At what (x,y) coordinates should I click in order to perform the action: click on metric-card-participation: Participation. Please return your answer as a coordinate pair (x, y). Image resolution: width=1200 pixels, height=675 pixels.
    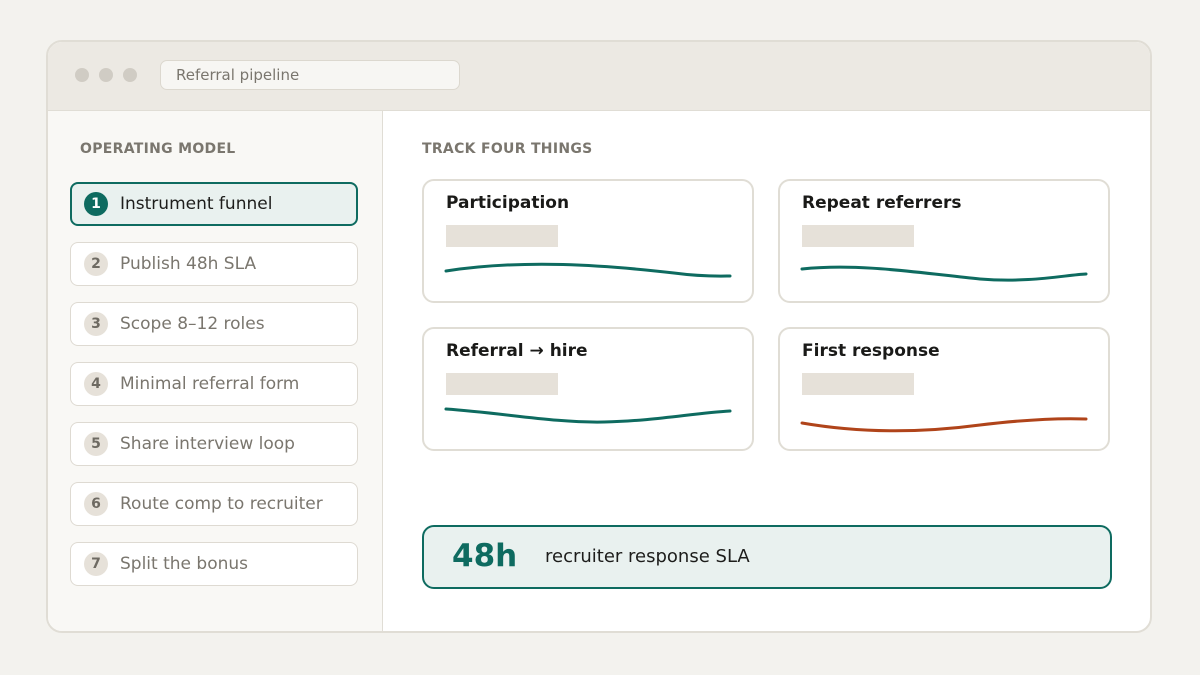
    Looking at the image, I should click on (588, 241).